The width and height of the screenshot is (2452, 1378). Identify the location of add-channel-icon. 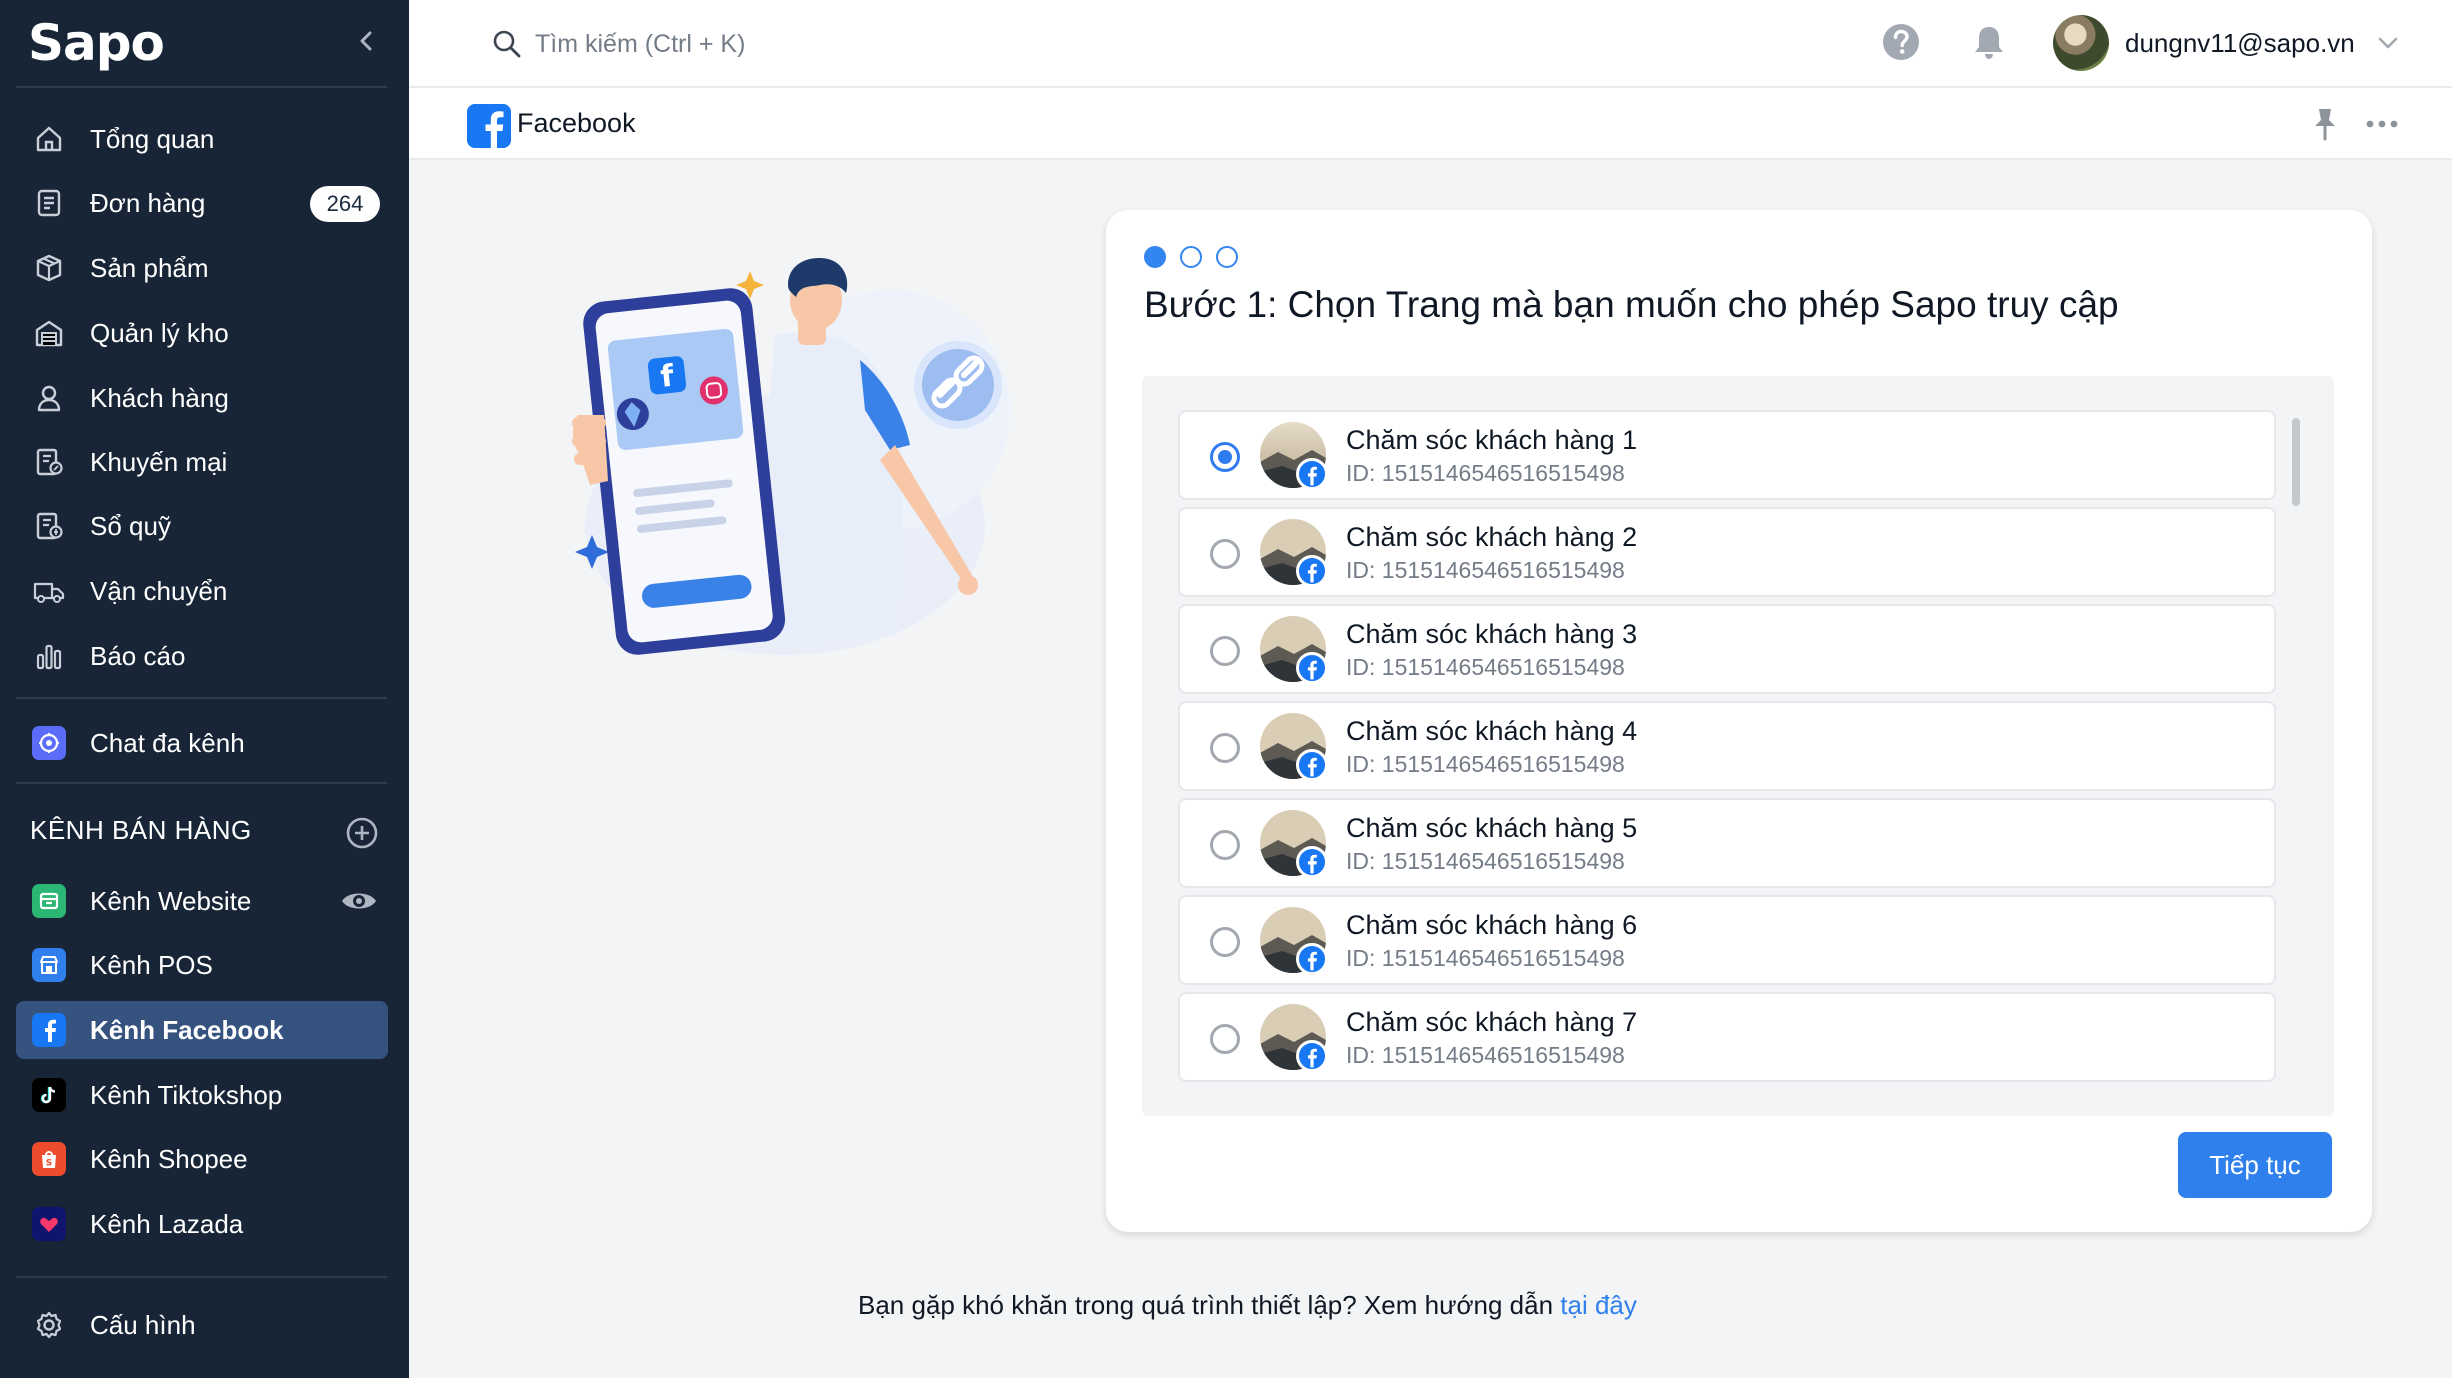
(362, 833).